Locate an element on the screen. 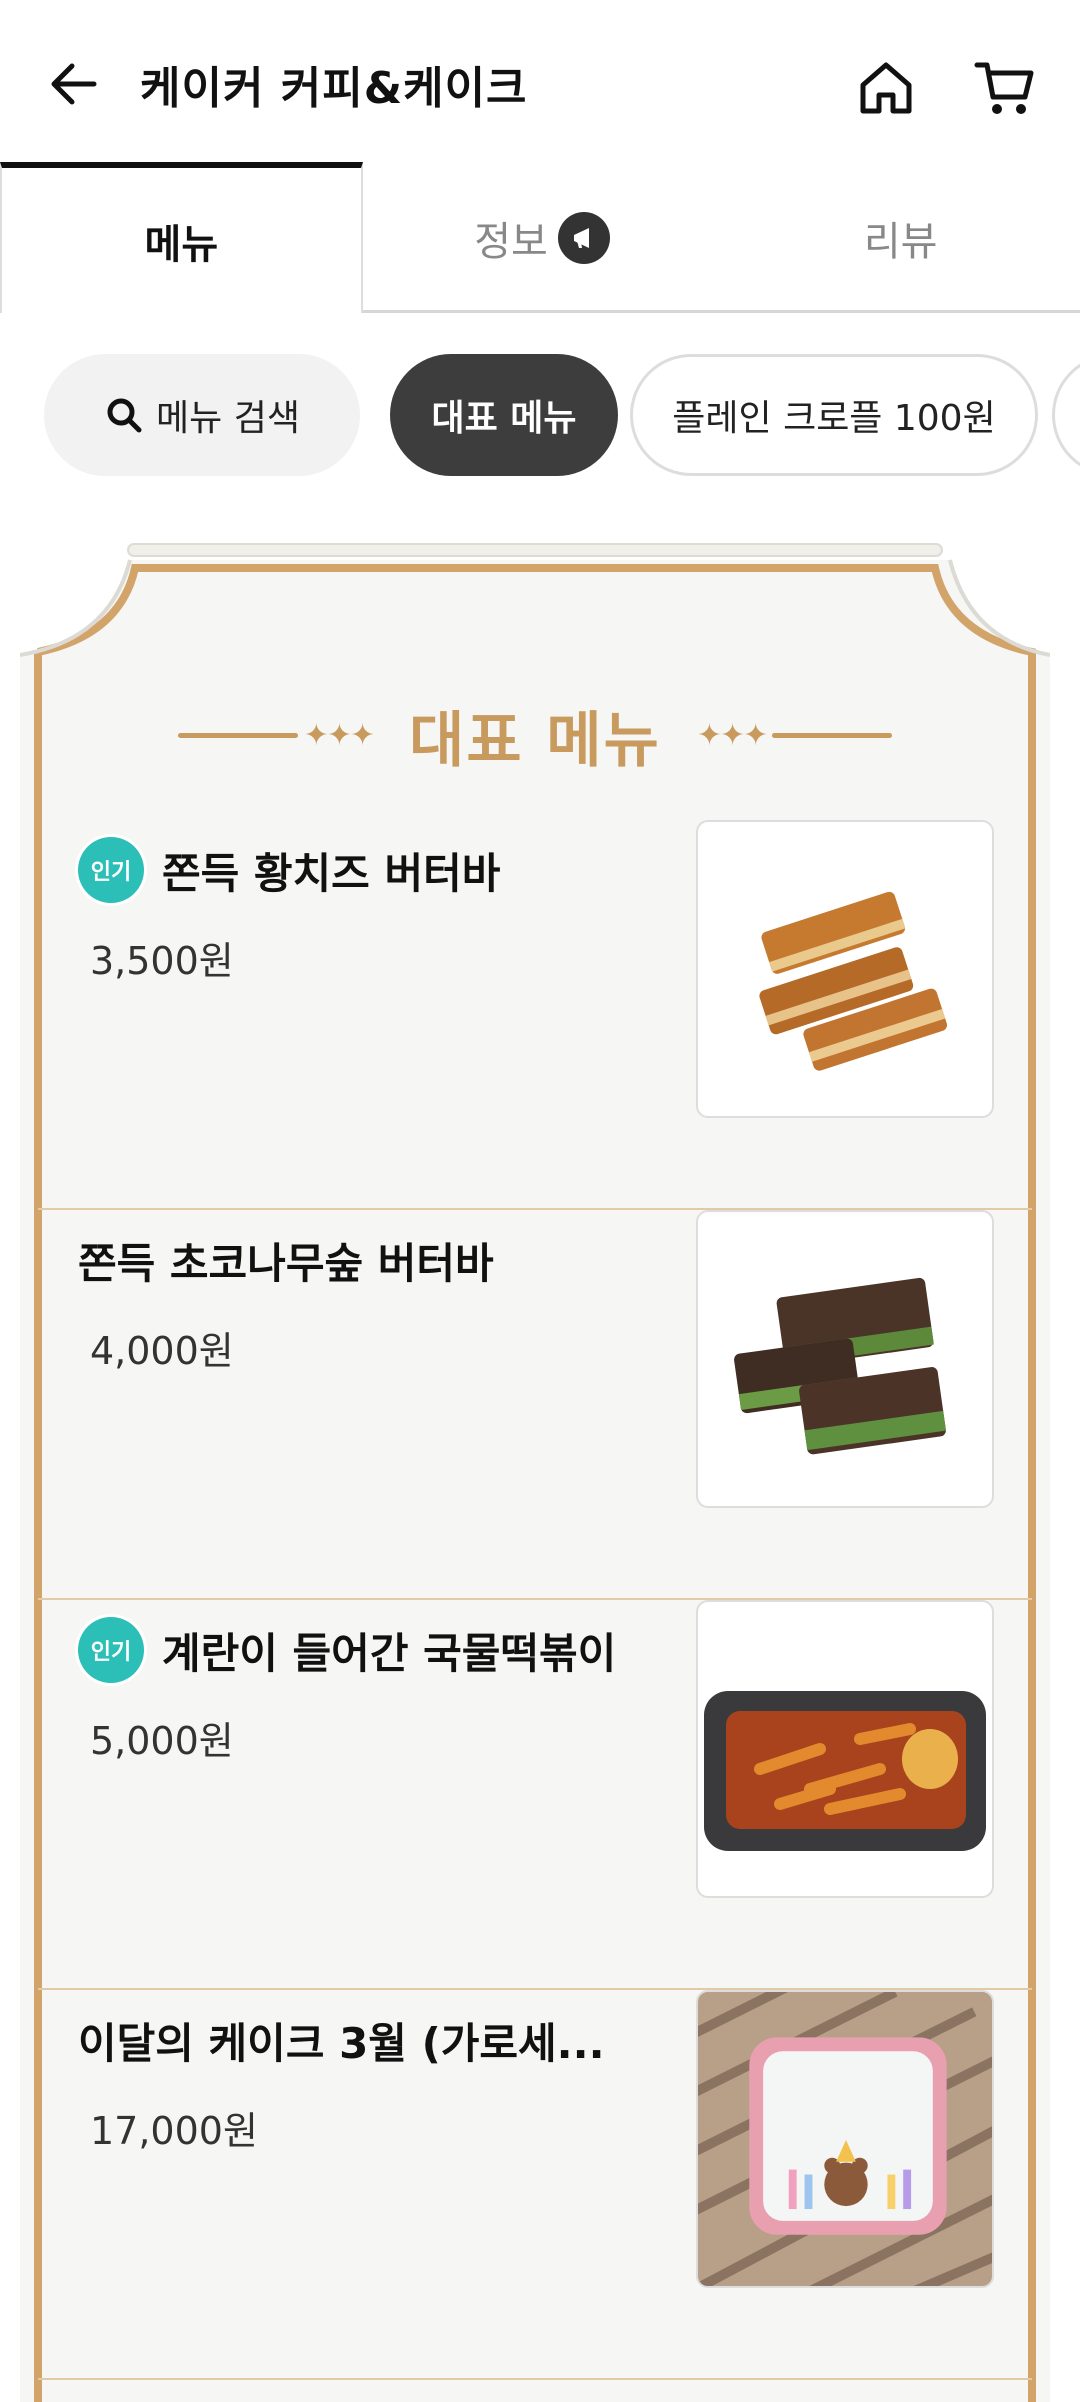 The width and height of the screenshot is (1080, 2402). tab-menu: 메뉴 is located at coordinates (181, 237).